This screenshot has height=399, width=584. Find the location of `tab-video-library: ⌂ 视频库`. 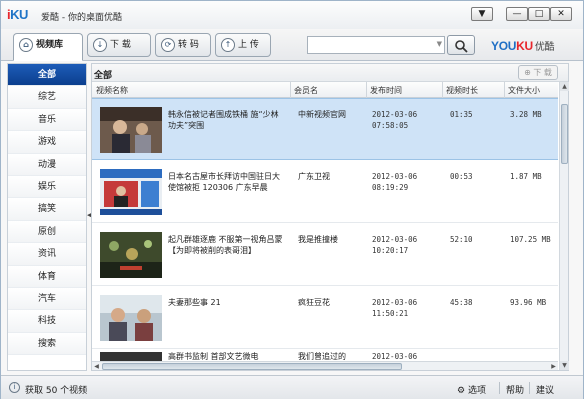

tab-video-library: ⌂ 视频库 is located at coordinates (48, 47).